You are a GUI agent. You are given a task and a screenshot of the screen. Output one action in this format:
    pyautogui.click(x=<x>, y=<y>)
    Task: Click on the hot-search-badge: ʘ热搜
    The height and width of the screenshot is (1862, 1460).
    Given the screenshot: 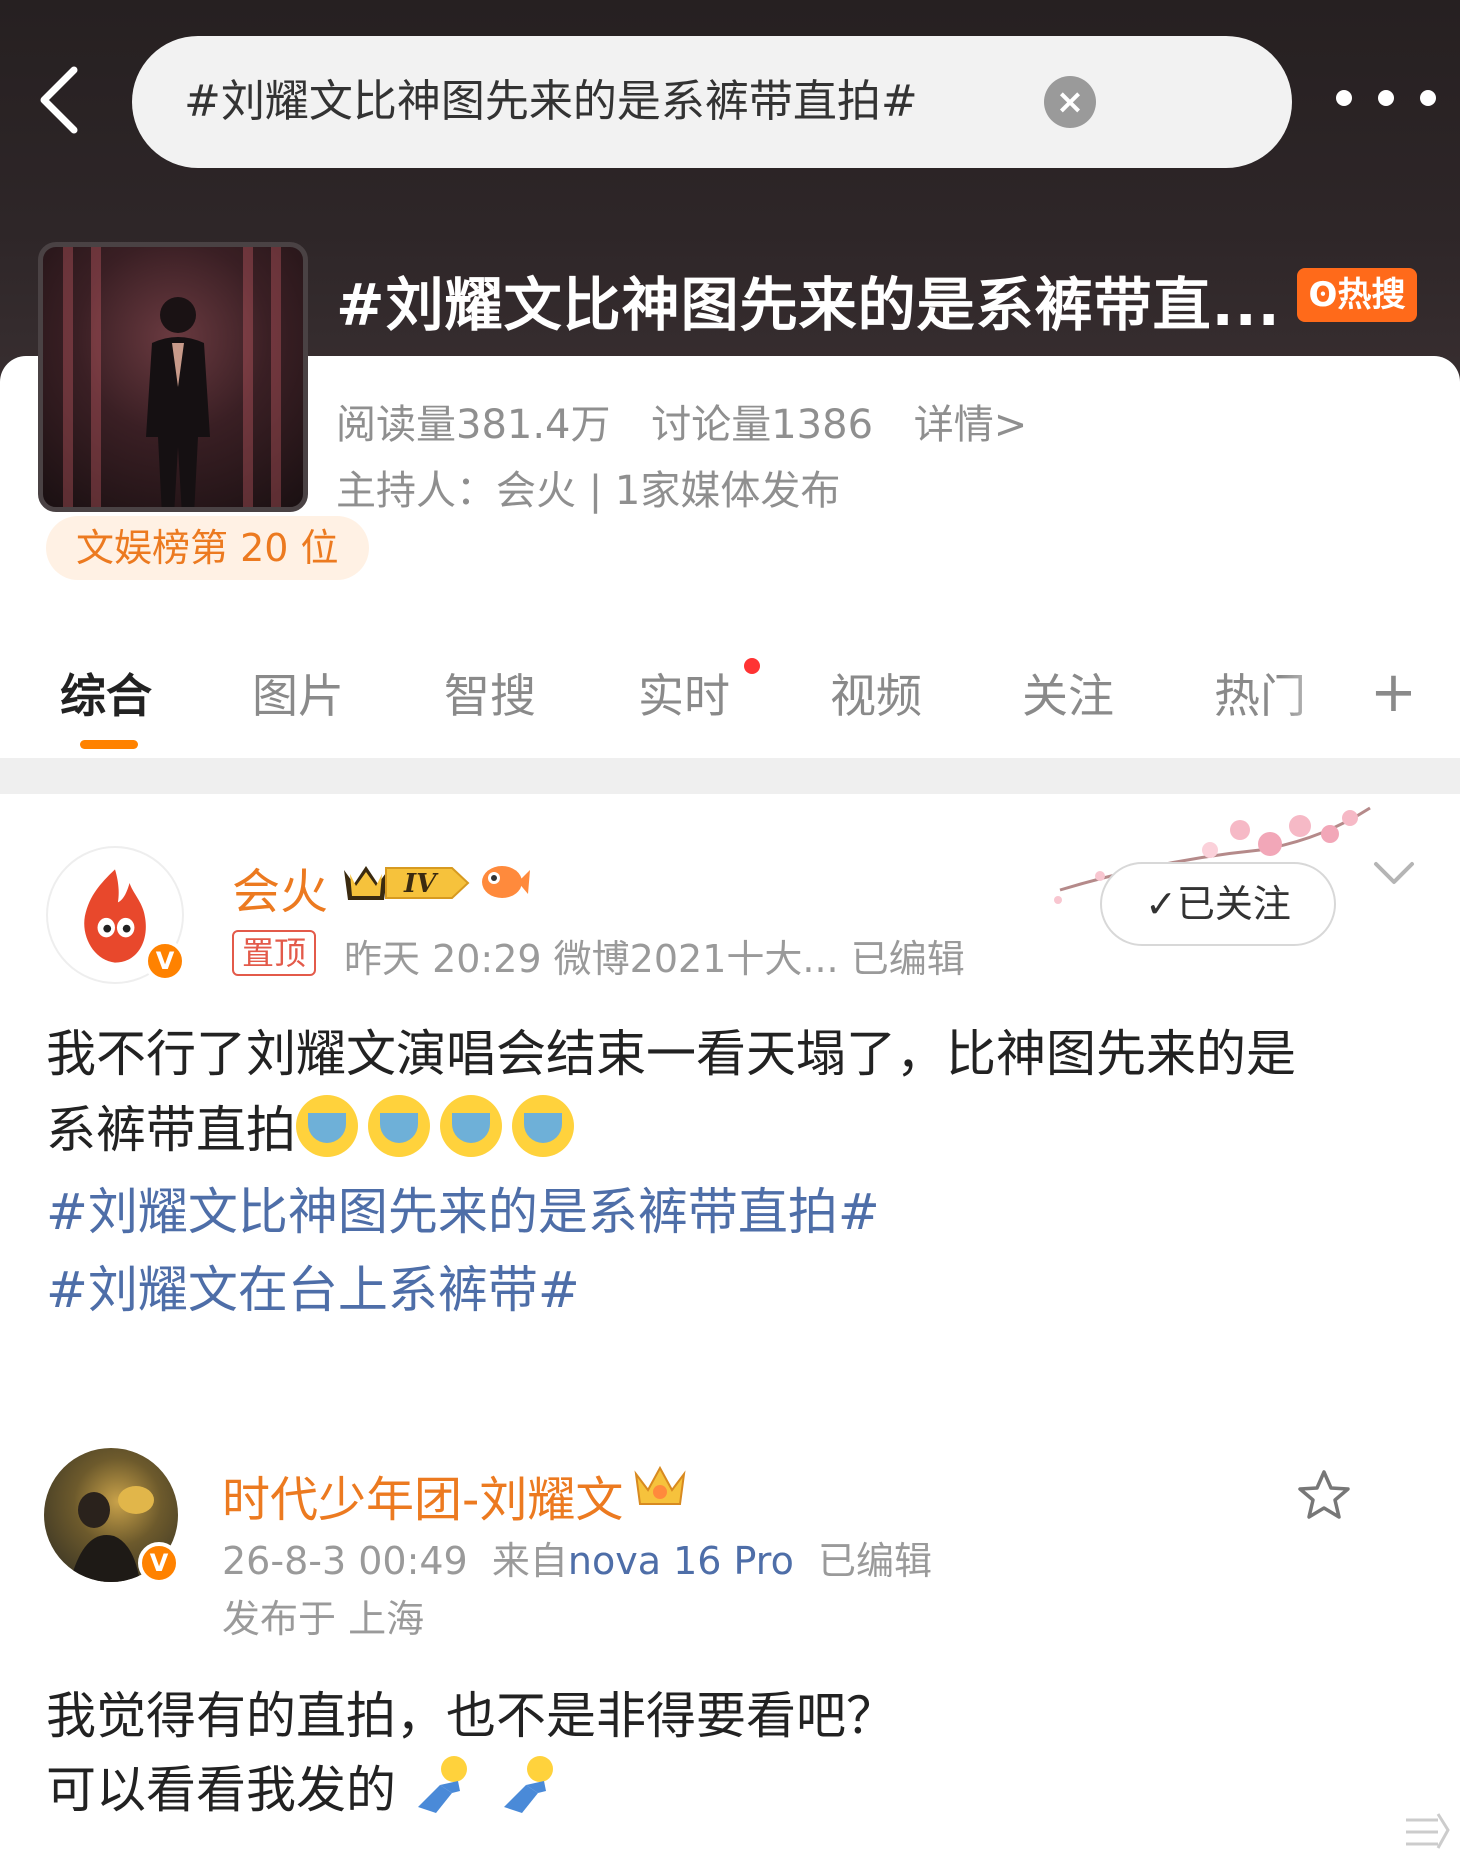 What is the action you would take?
    pyautogui.click(x=1357, y=295)
    